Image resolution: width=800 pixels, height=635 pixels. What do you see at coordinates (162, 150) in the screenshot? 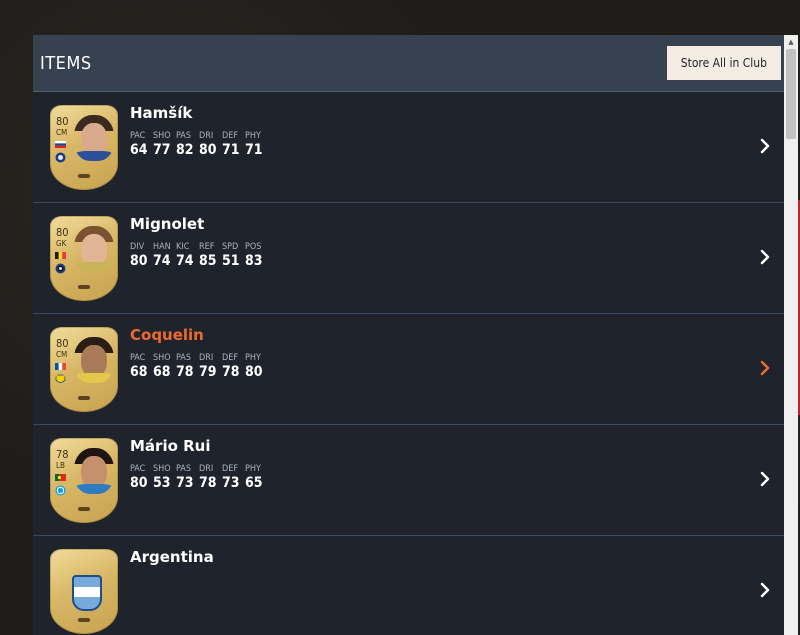
I see `stat-value: 77` at bounding box center [162, 150].